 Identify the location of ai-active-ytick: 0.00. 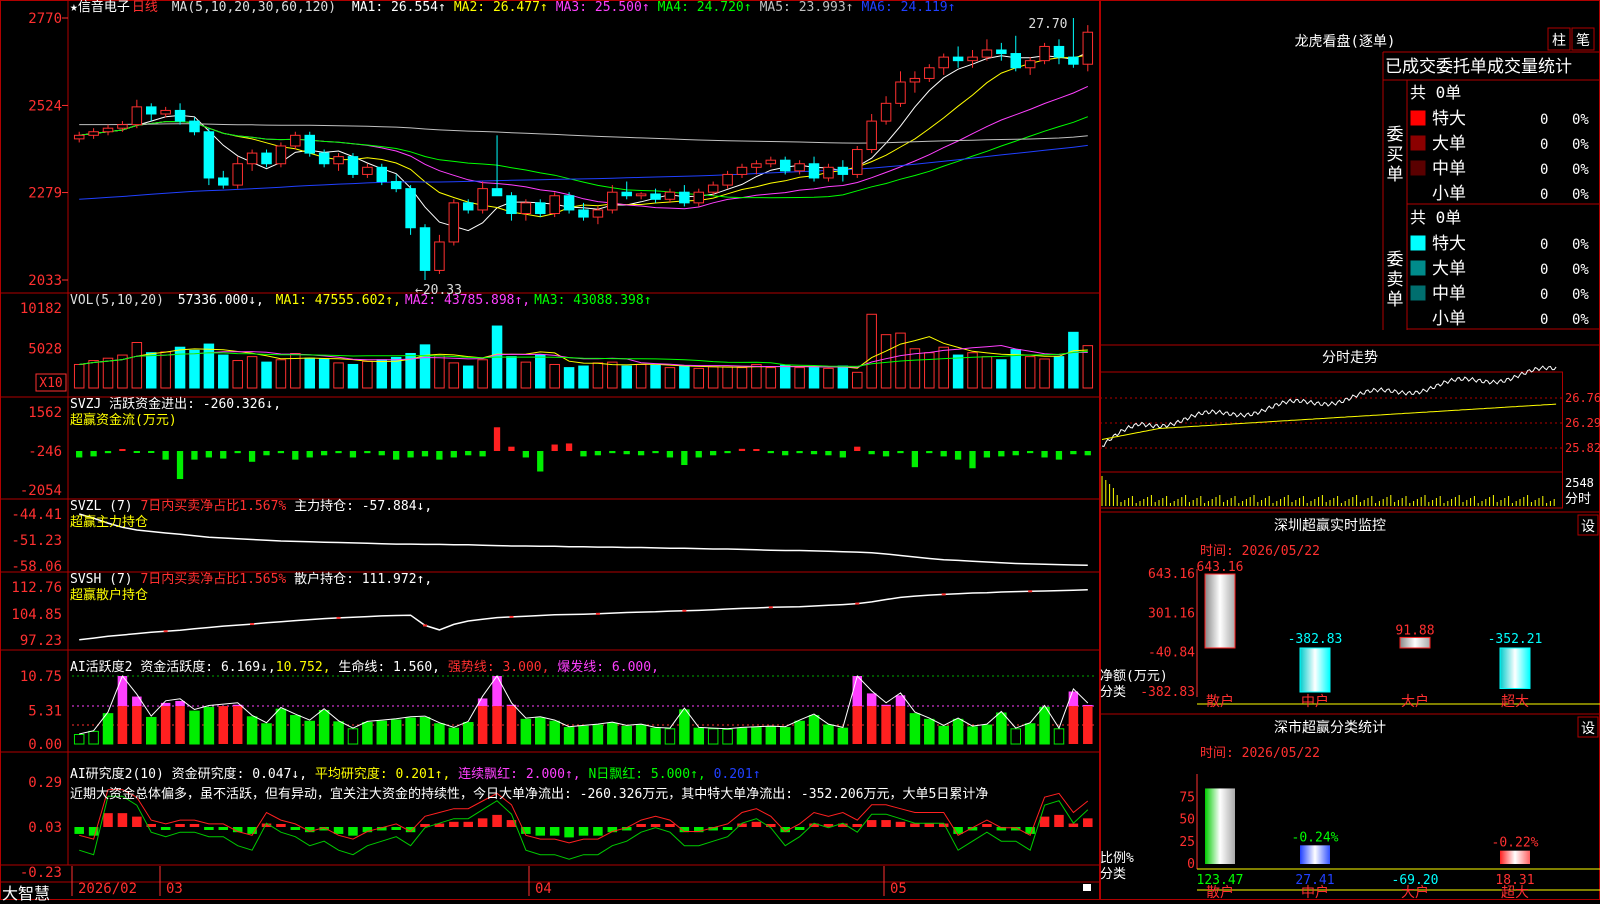
(45, 745).